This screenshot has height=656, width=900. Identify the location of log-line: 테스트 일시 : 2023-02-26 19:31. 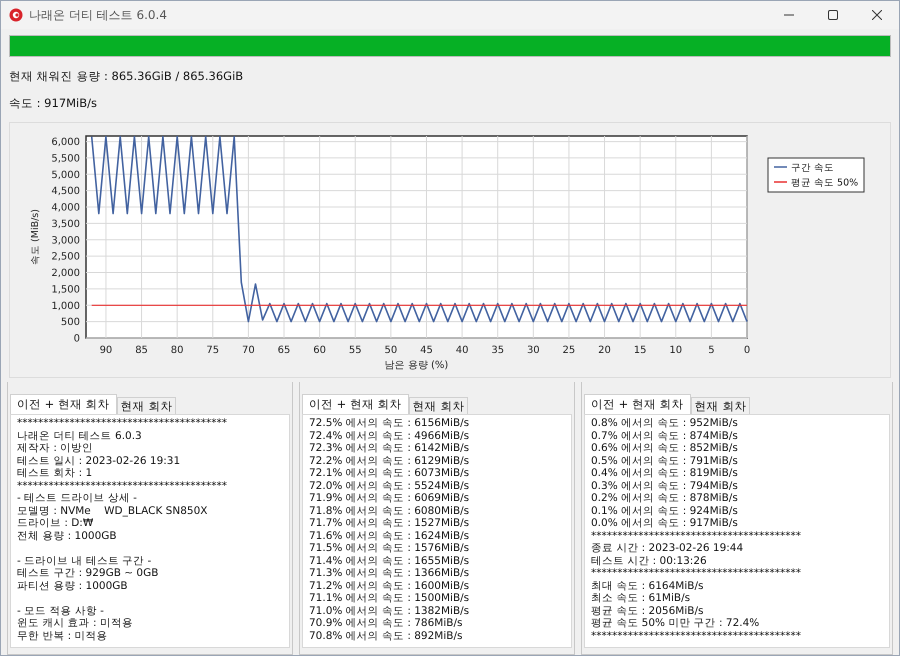
(99, 460).